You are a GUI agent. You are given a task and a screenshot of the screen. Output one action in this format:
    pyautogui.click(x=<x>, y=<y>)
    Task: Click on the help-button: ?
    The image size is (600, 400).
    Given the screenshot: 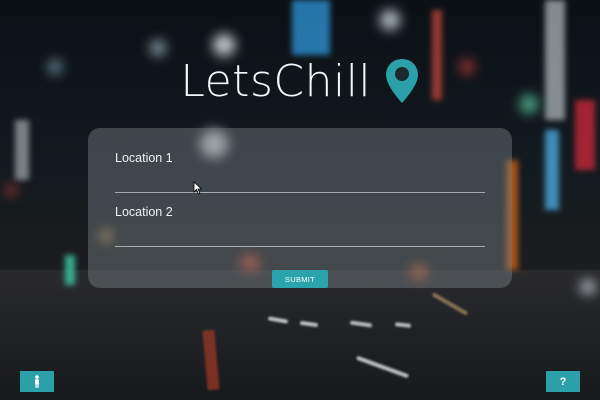 What is the action you would take?
    pyautogui.click(x=563, y=381)
    